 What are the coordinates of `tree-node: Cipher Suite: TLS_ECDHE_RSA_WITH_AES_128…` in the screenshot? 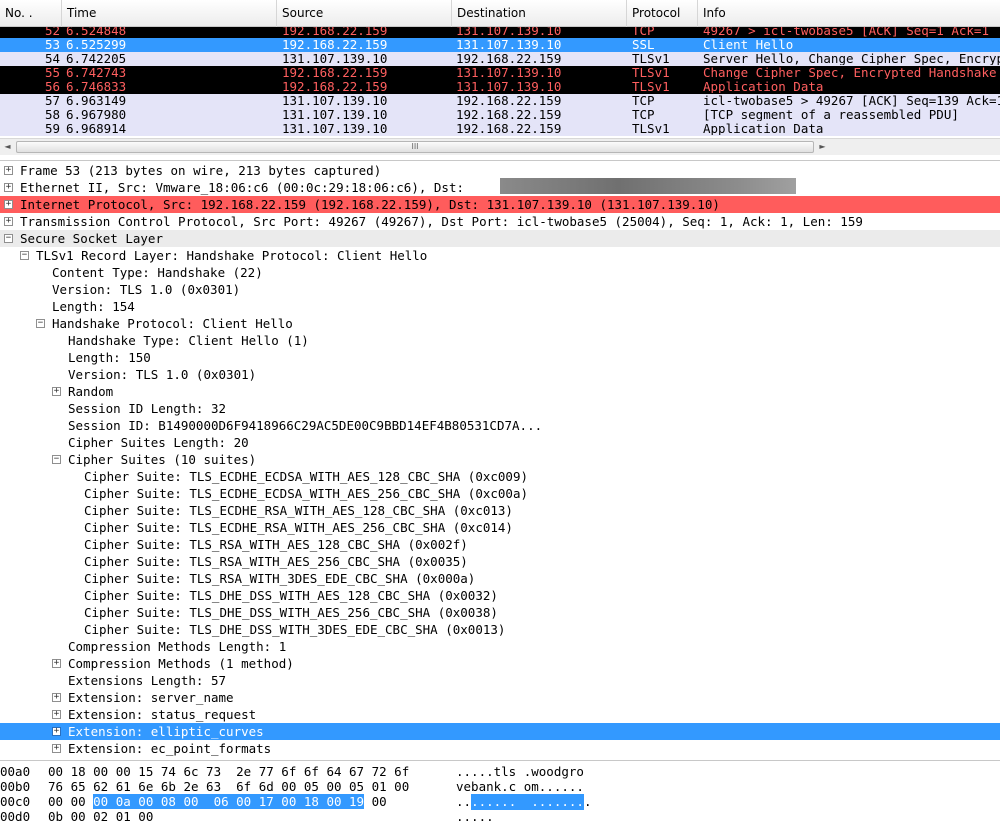 It's located at (500, 510).